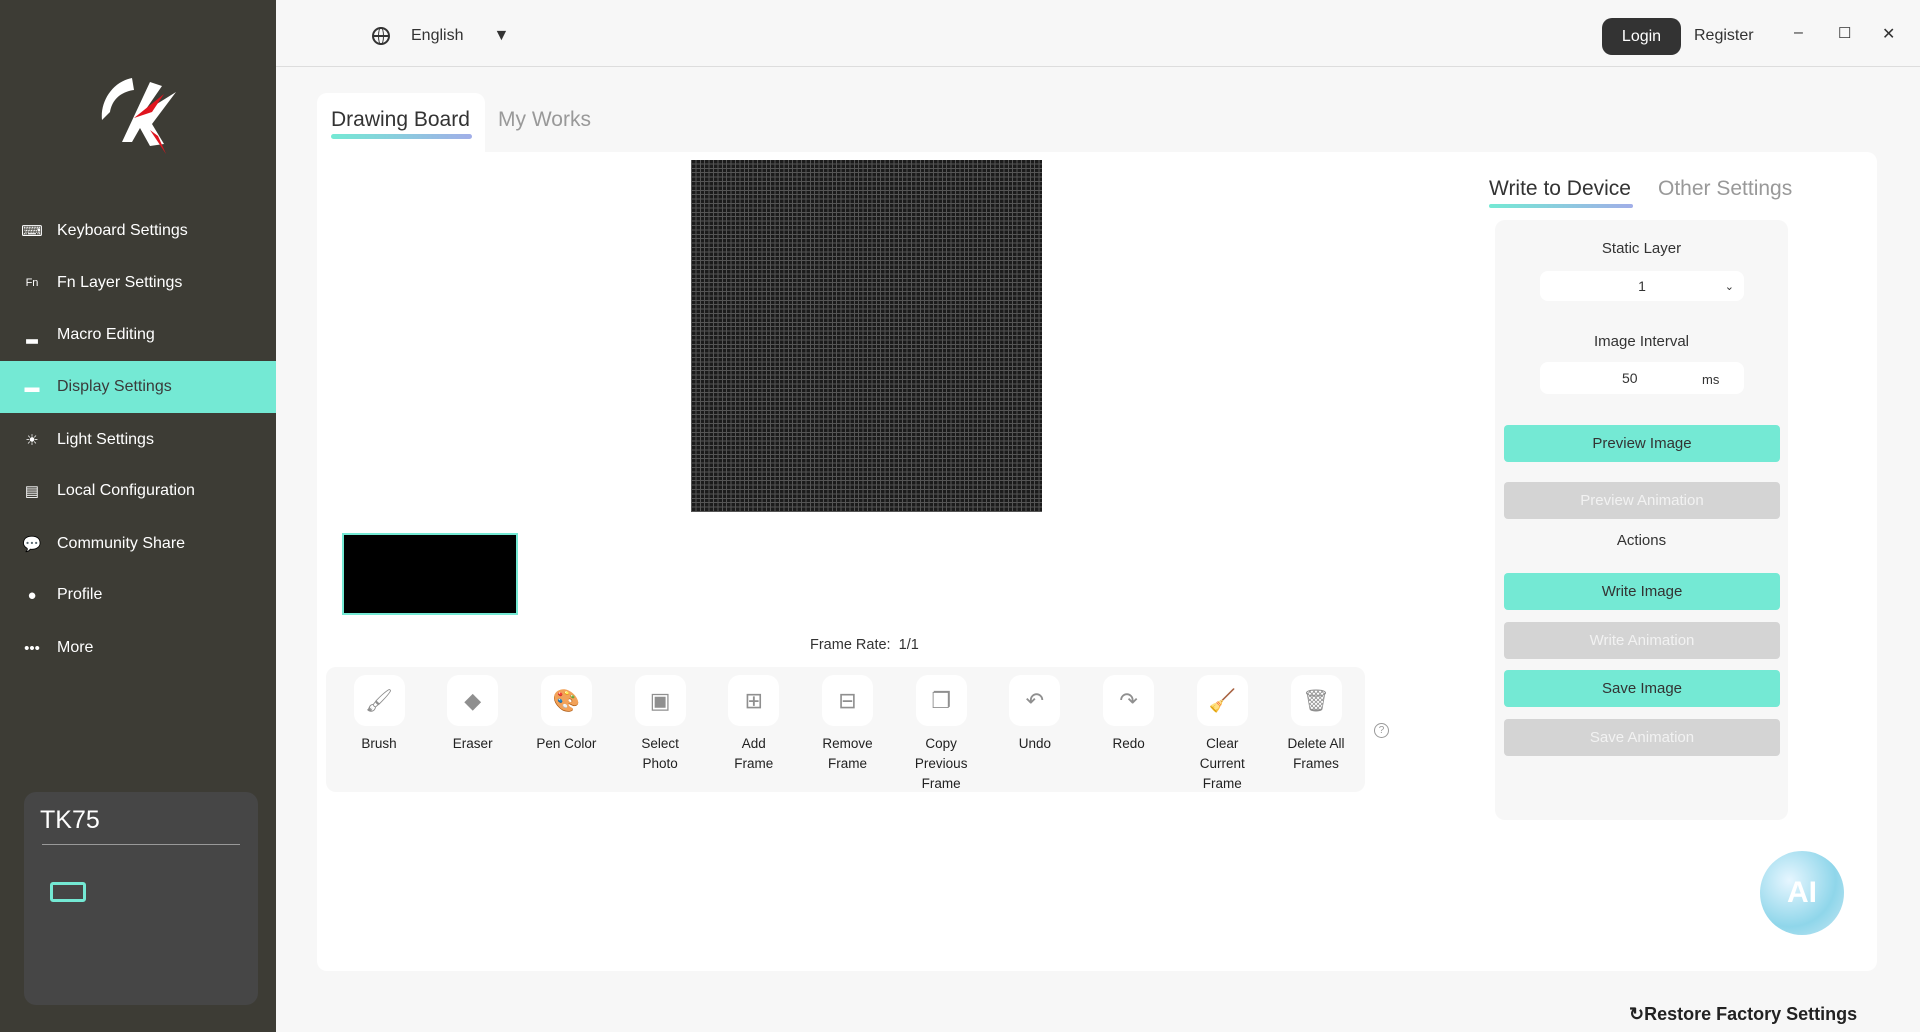  Describe the element at coordinates (1035, 743) in the screenshot. I see `tool-label: Undo` at that location.